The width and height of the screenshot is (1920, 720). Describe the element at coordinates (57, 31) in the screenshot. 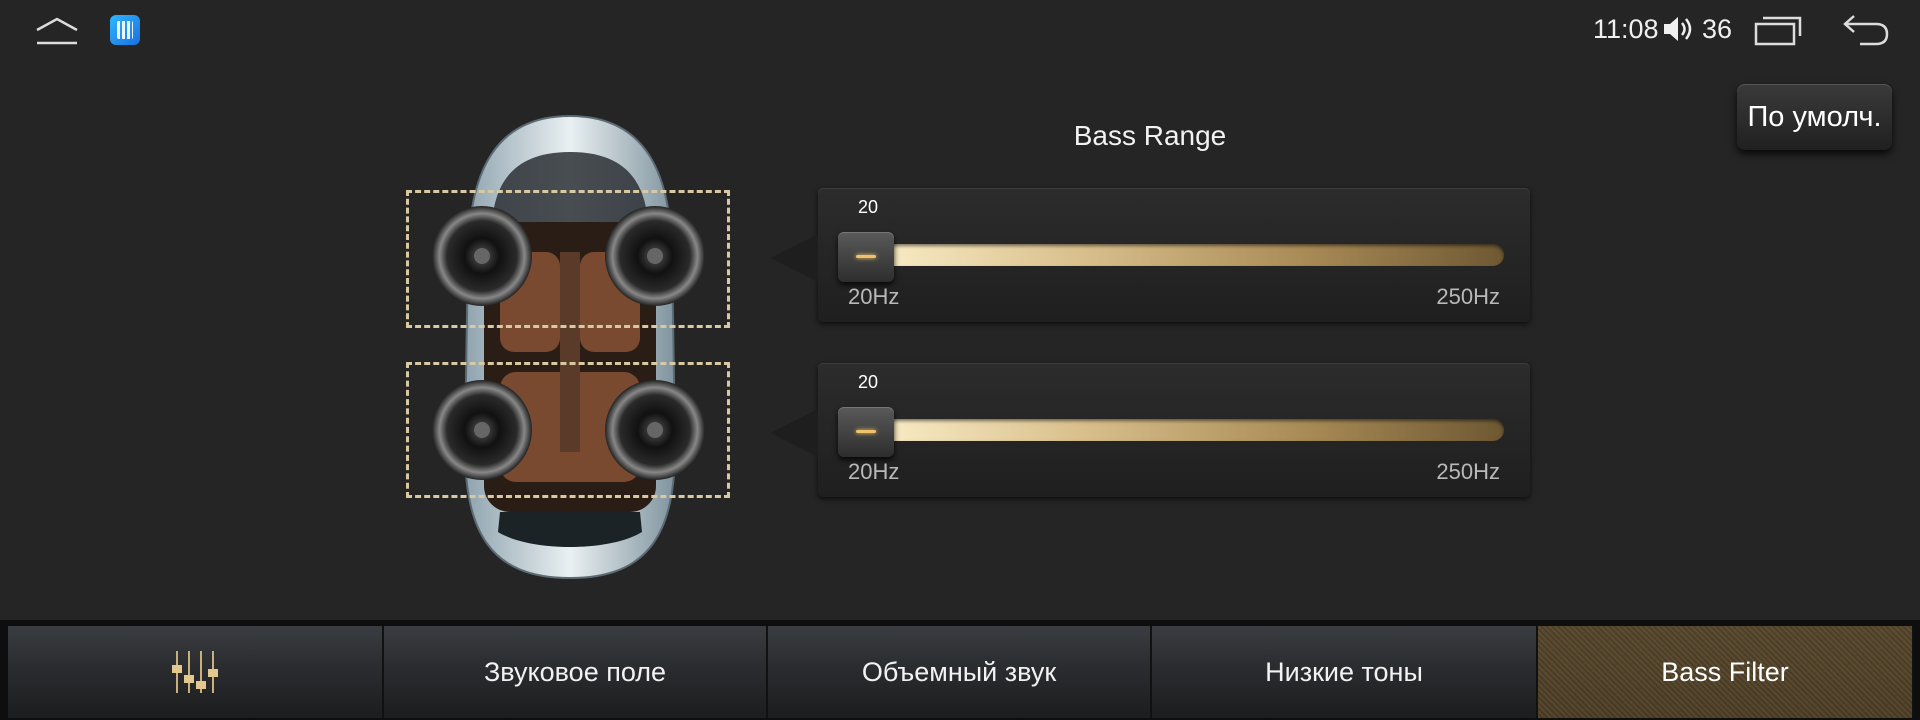

I see `home-icon` at that location.